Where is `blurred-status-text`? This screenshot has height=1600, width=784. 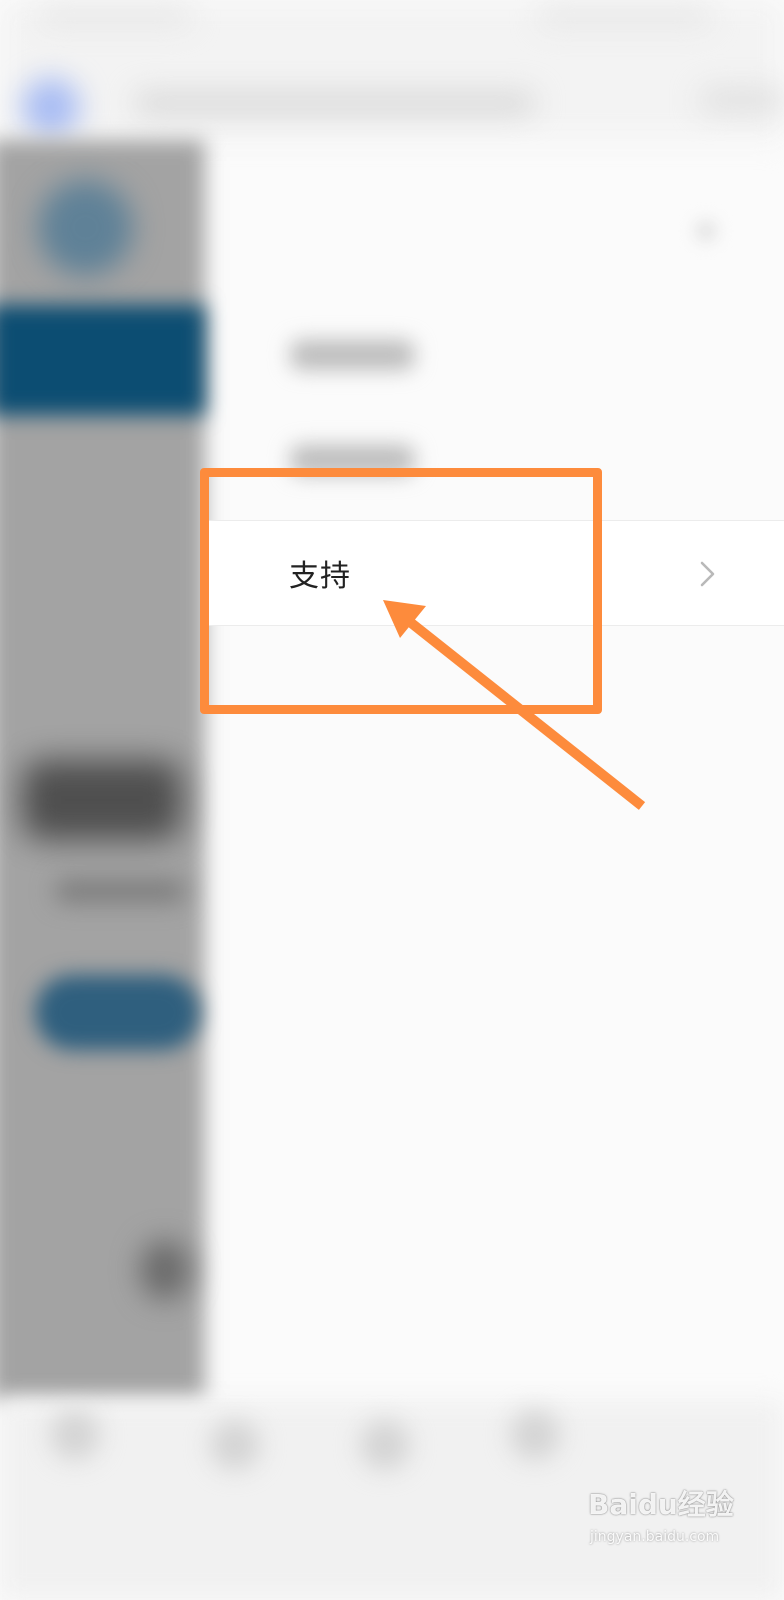
blurred-status-text is located at coordinates (115, 17).